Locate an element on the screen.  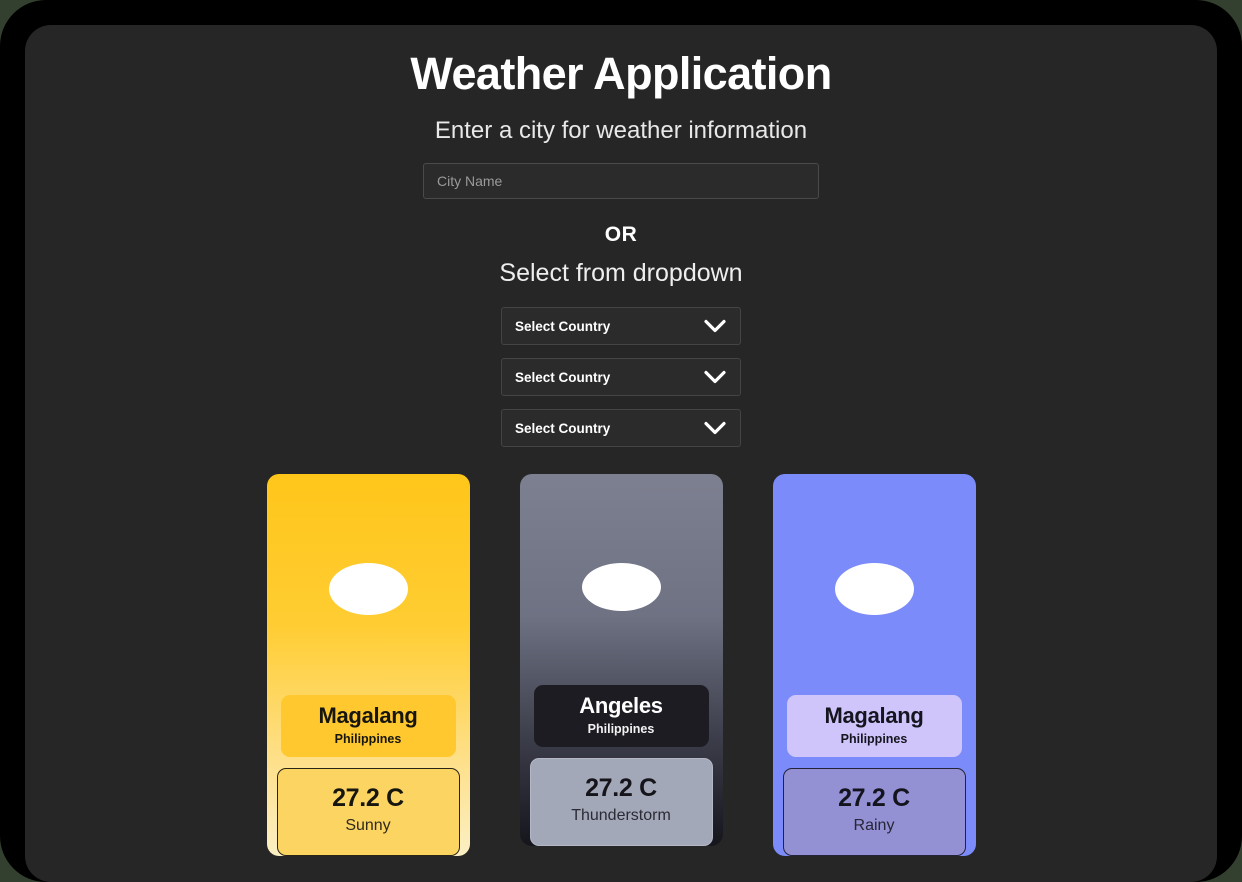
or-divider-label: OR is located at coordinates (621, 235).